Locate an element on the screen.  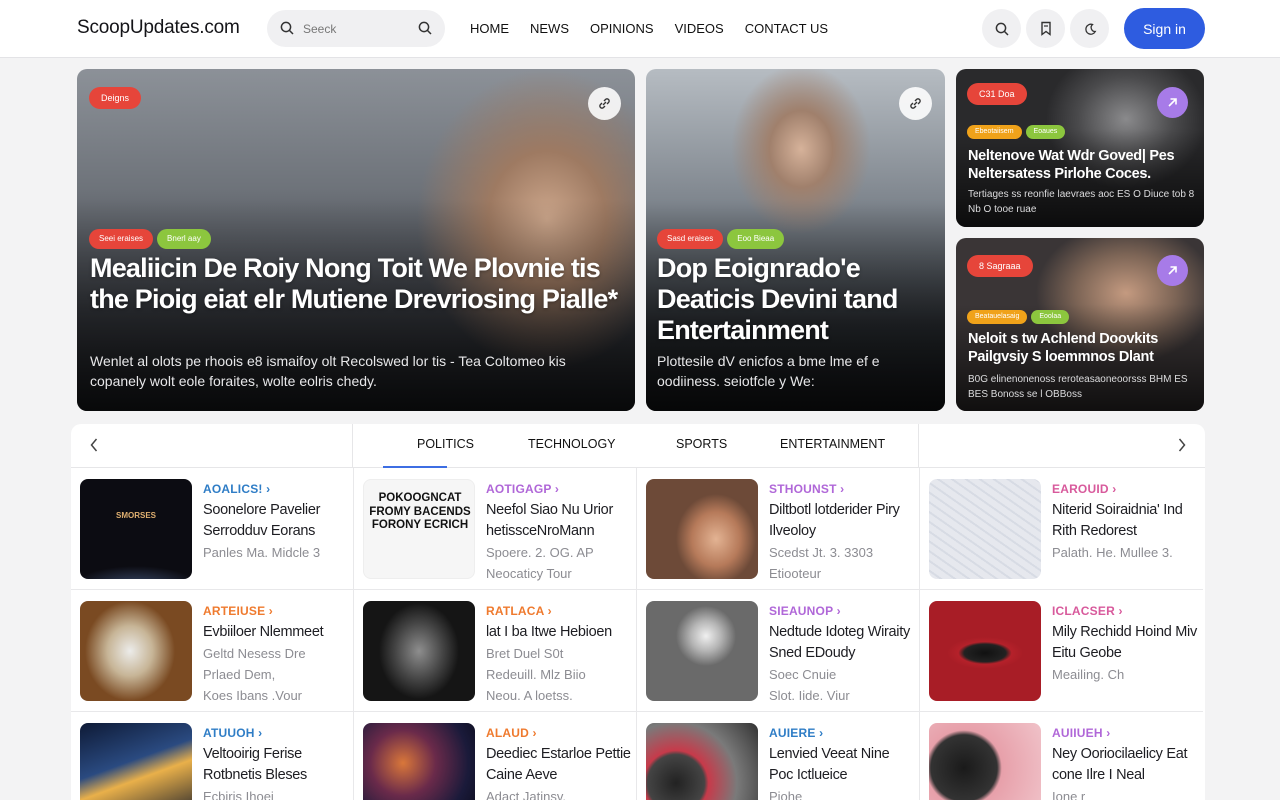
article-title: Ney Ooriocilaelicy Eat cone Ilre I Neal is located at coordinates (1125, 765).